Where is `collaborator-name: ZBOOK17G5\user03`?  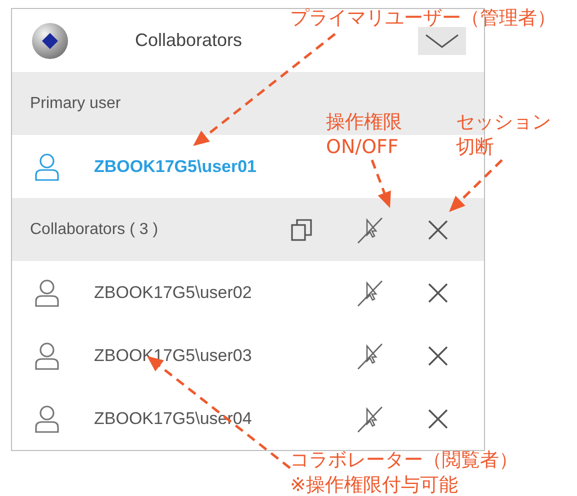
collaborator-name: ZBOOK17G5\user03 is located at coordinates (173, 356).